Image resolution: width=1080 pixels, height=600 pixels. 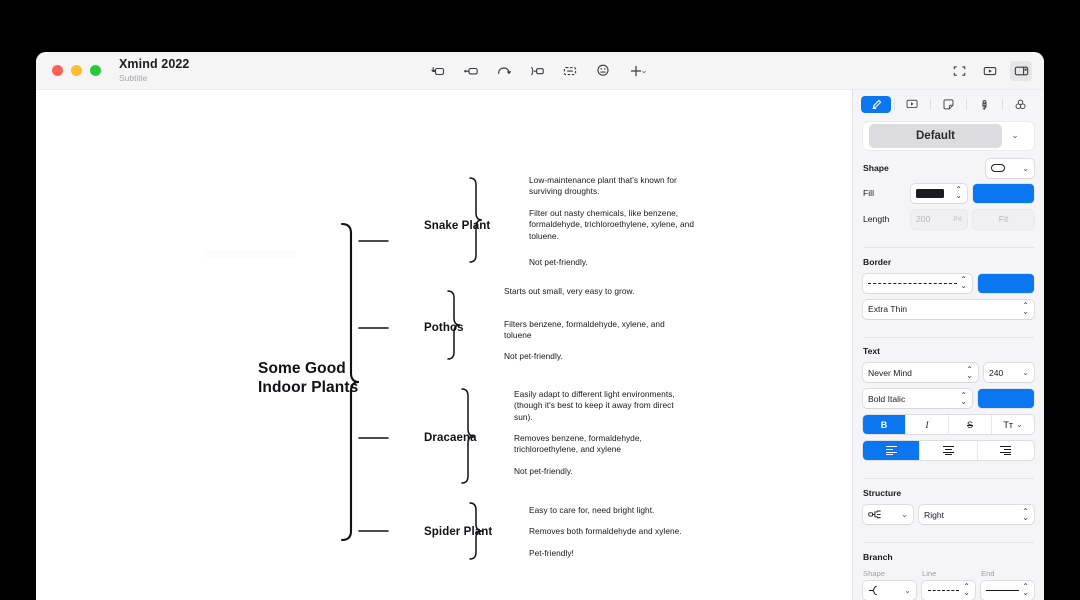 I want to click on main-topic-dracaena: Dracaena, so click(x=450, y=438).